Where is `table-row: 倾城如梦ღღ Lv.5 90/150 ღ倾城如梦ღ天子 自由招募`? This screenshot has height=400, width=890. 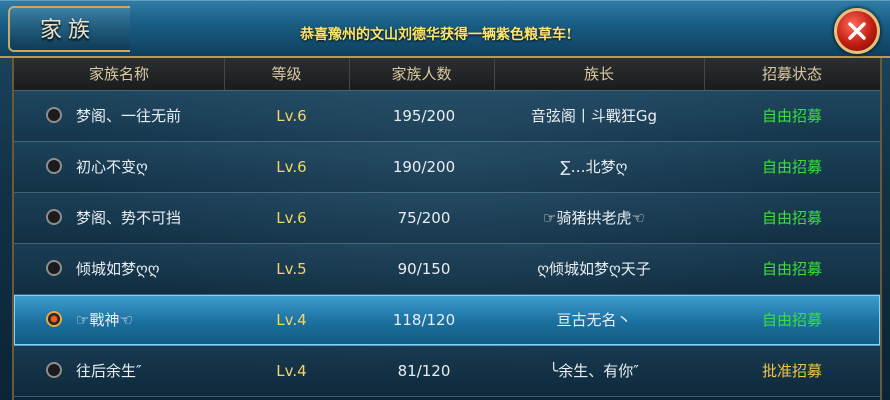
table-row: 倾城如梦ღღ Lv.5 90/150 ღ倾城如梦ღ天子 自由招募 is located at coordinates (447, 269).